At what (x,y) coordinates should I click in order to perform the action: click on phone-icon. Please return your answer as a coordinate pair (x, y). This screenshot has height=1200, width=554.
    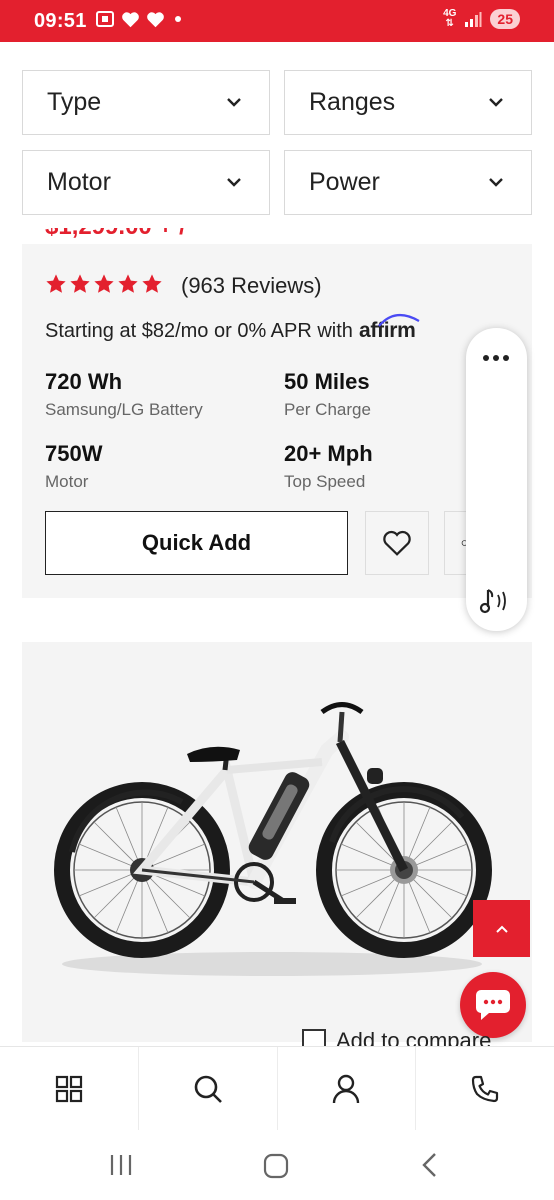
    Looking at the image, I should click on (485, 1088).